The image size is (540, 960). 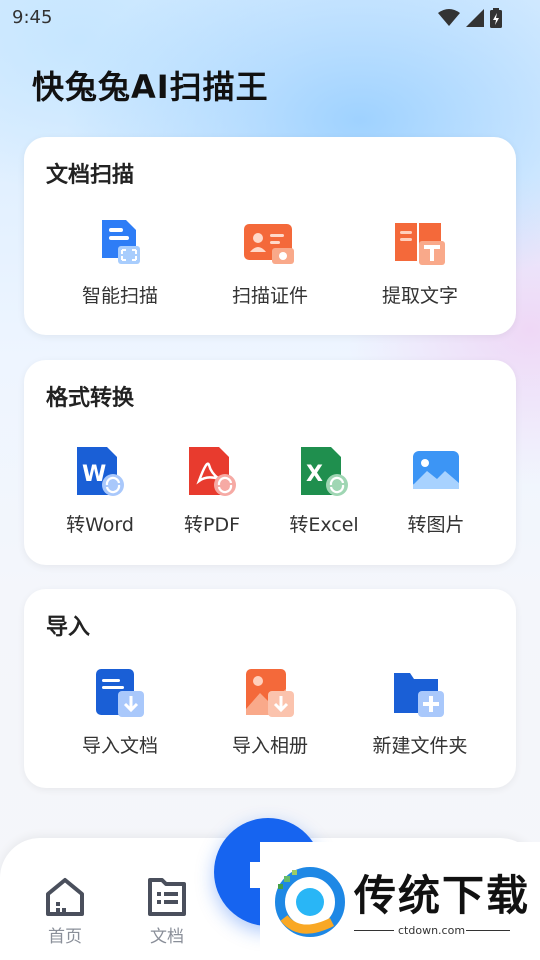 I want to click on nav-docs-label: 文档, so click(x=167, y=937).